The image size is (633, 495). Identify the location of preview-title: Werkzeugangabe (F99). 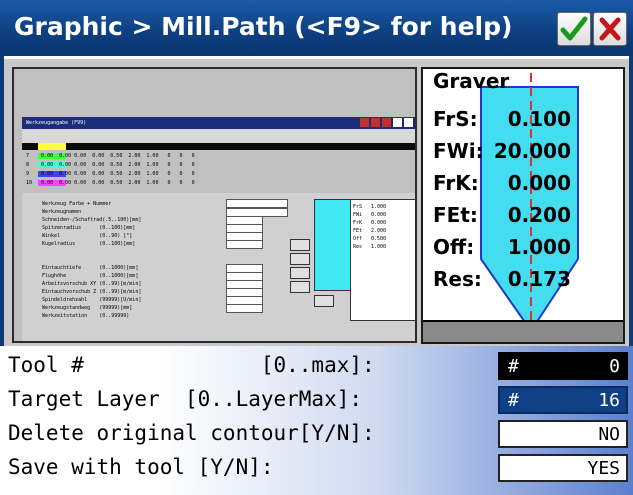
(56, 123).